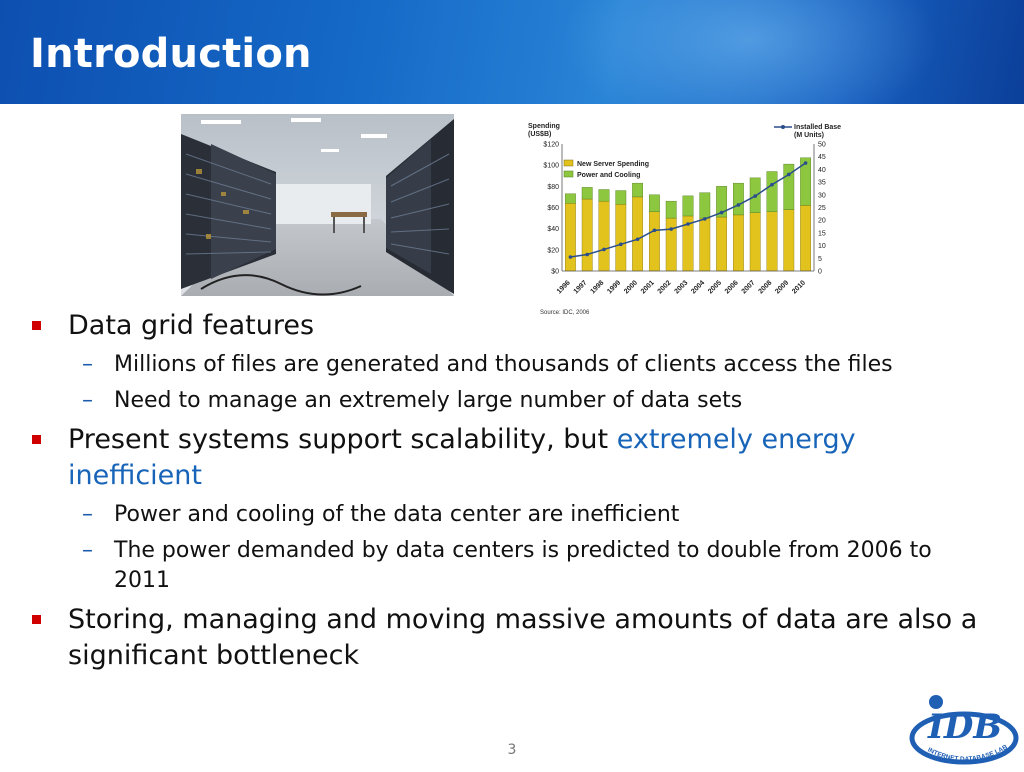 The width and height of the screenshot is (1024, 772). What do you see at coordinates (681, 287) in the screenshot?
I see `chart-x-tick-label: 2003` at bounding box center [681, 287].